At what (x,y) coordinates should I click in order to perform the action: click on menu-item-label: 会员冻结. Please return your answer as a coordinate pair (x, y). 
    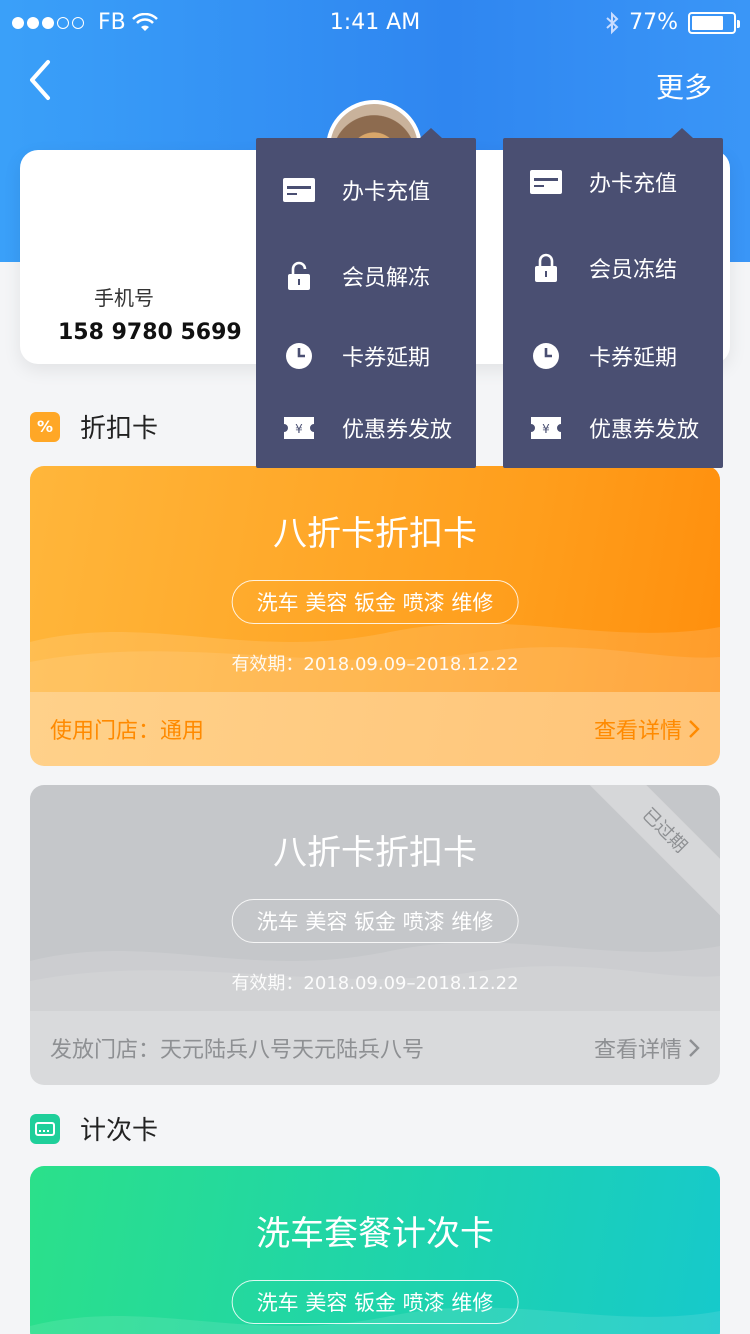
    Looking at the image, I should click on (633, 270).